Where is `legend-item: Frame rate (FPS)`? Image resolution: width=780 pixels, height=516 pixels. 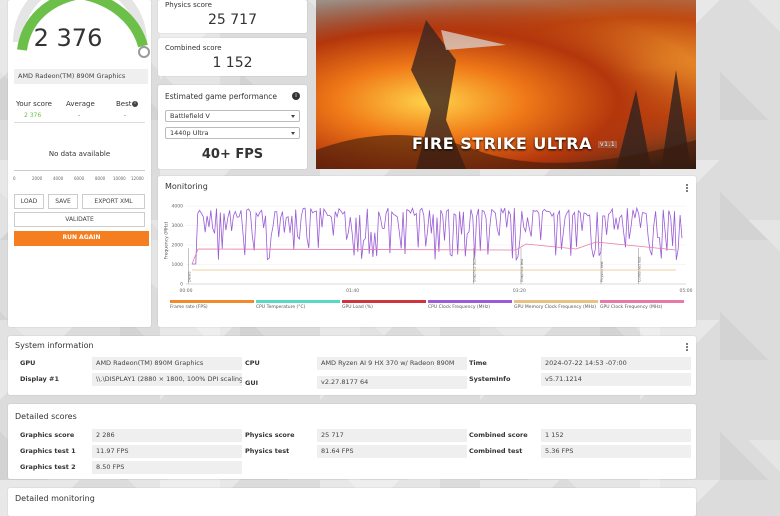 legend-item: Frame rate (FPS) is located at coordinates (212, 306).